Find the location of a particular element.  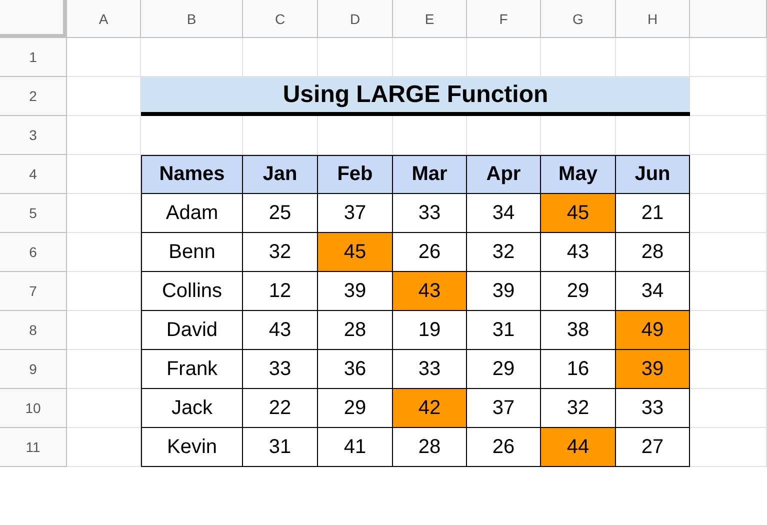

table-header-cell: Jun is located at coordinates (653, 174).